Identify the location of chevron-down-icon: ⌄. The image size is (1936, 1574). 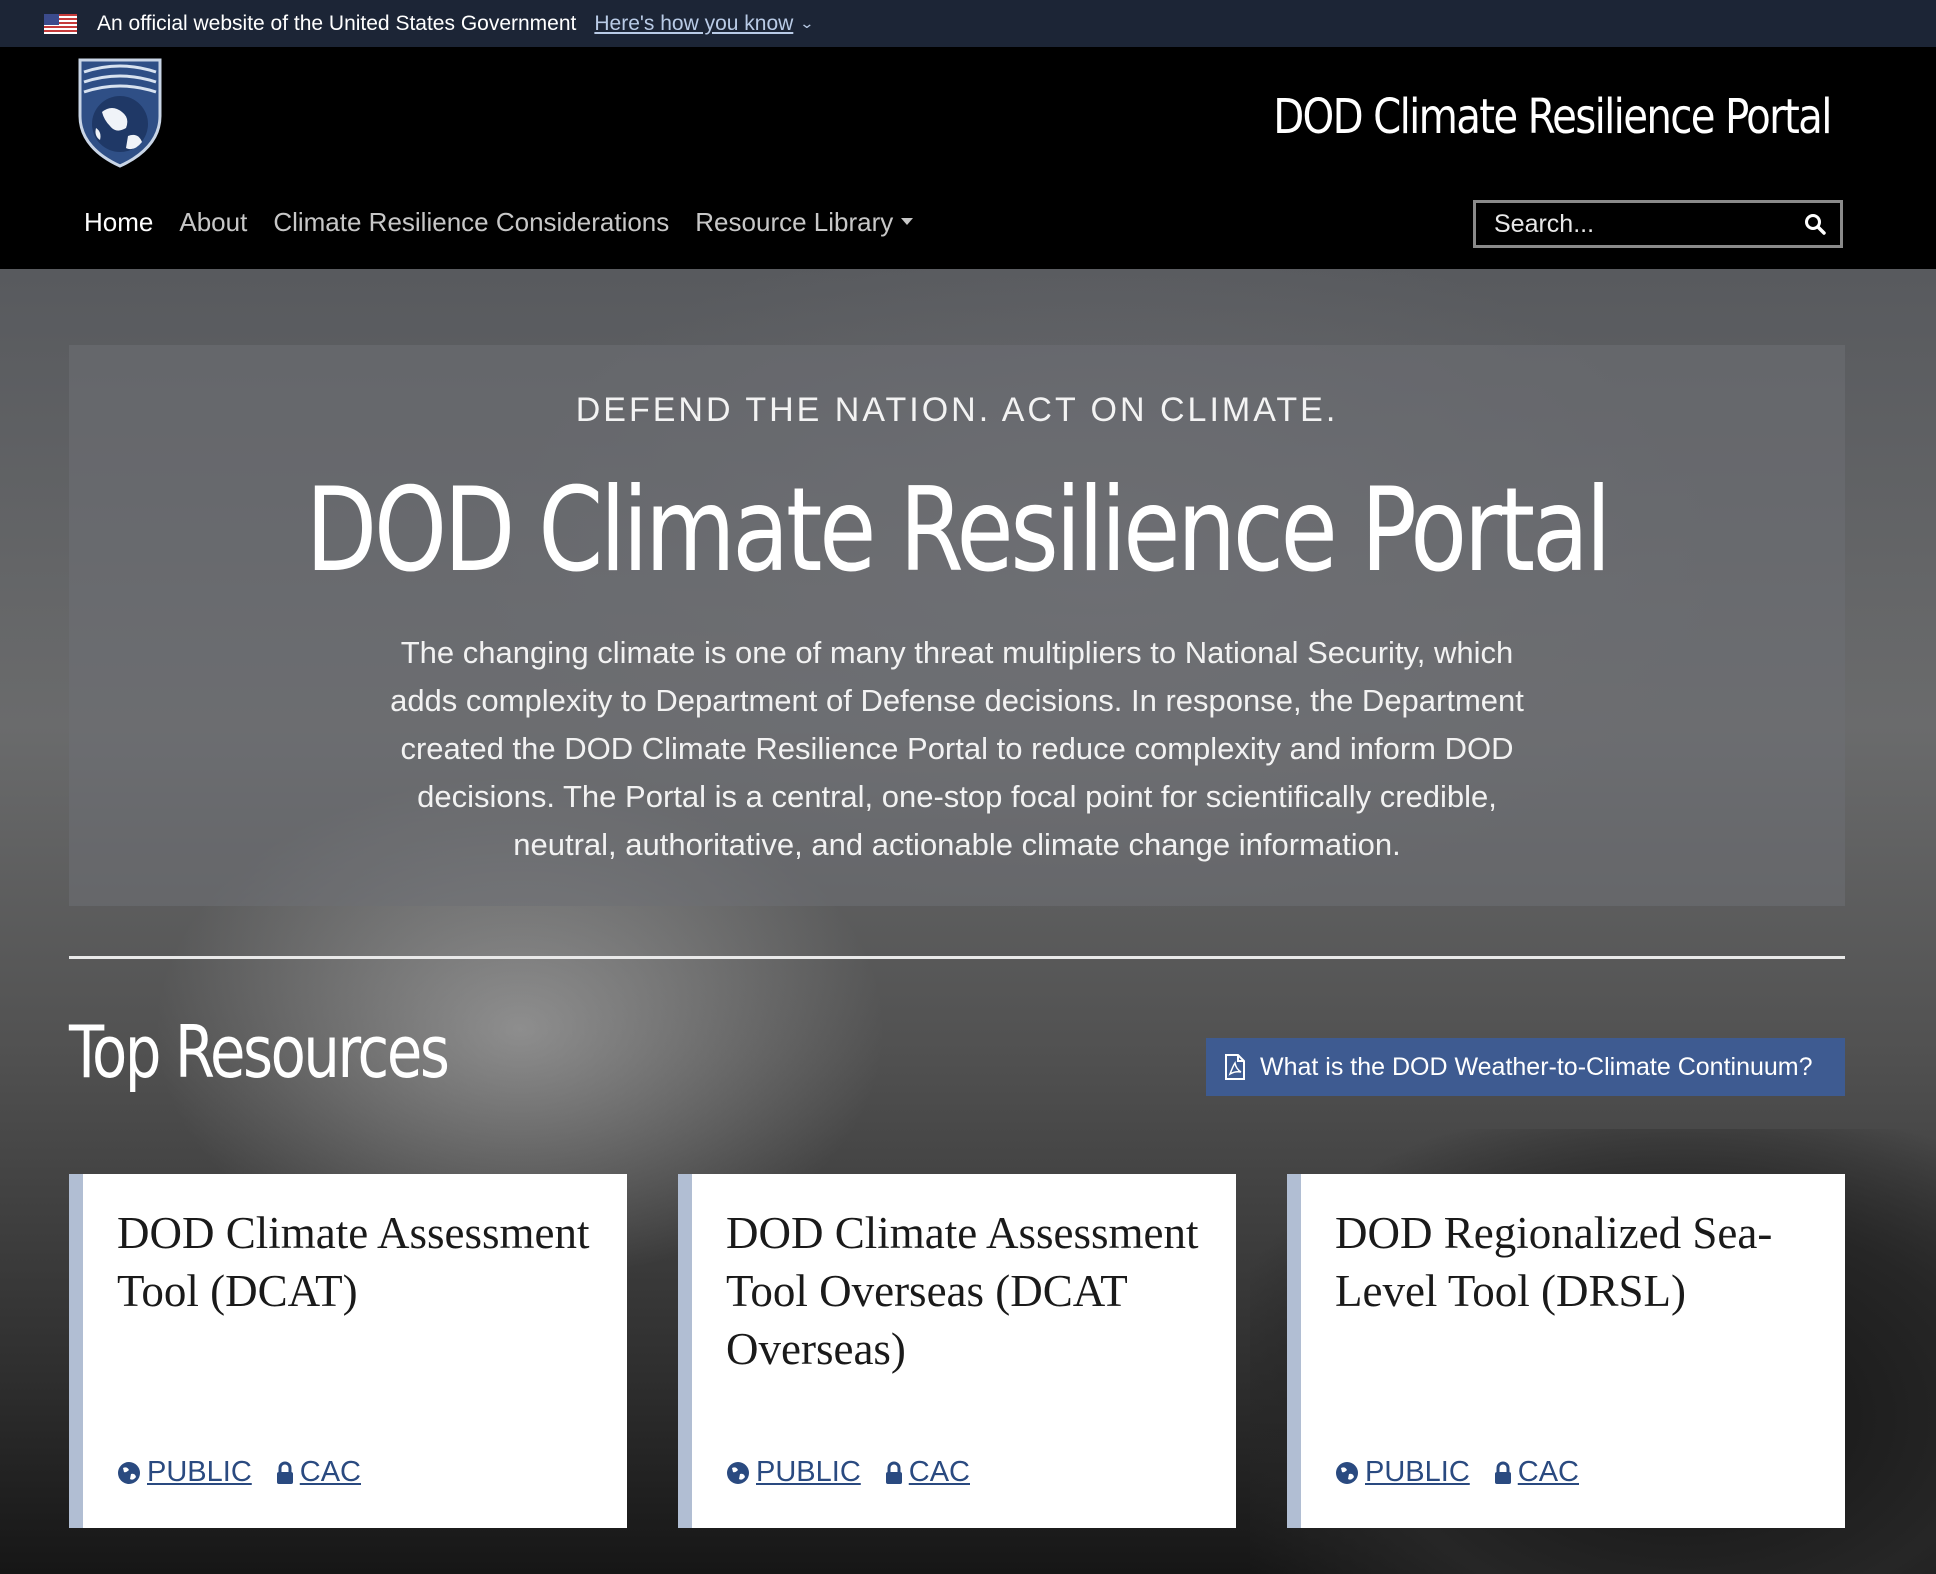
(807, 23).